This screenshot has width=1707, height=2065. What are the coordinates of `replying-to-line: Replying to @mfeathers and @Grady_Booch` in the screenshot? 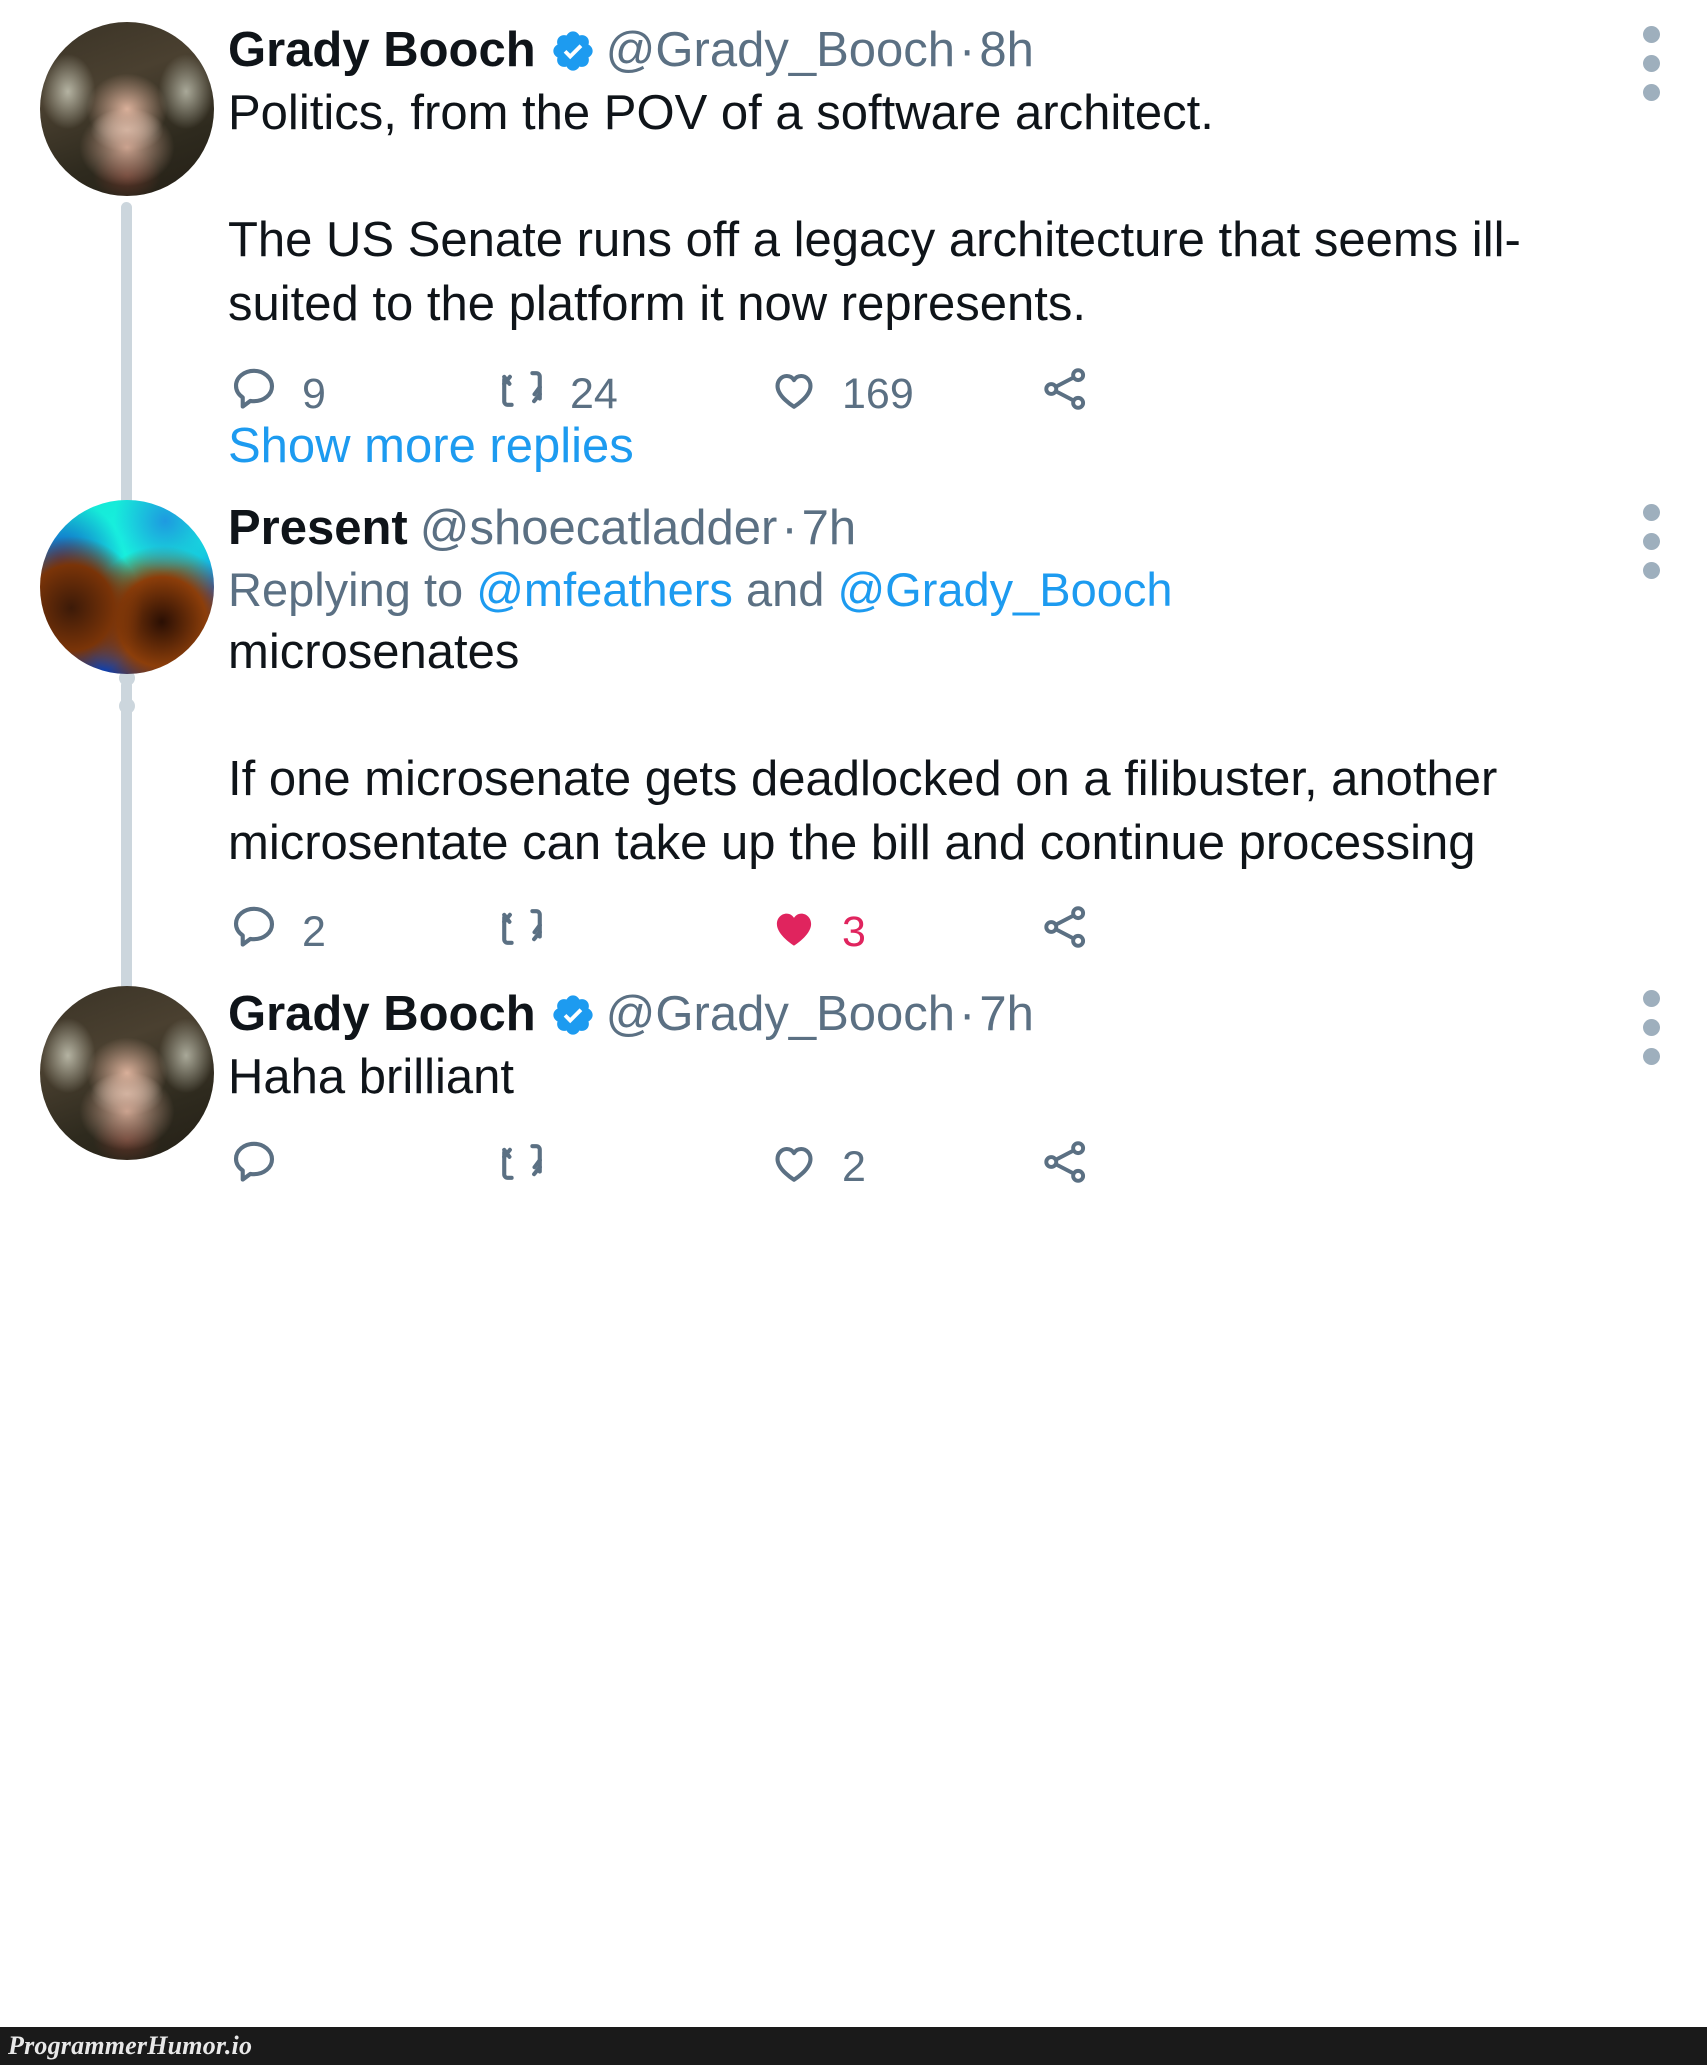 It's located at (892, 589).